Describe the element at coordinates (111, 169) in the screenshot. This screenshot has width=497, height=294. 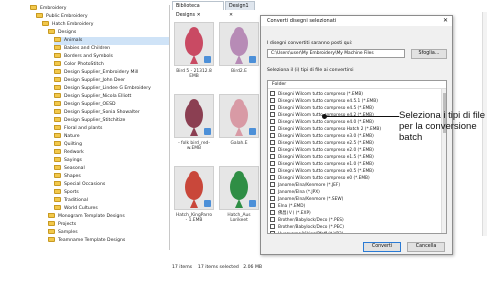
I see `tree-item: Seasonal` at that location.